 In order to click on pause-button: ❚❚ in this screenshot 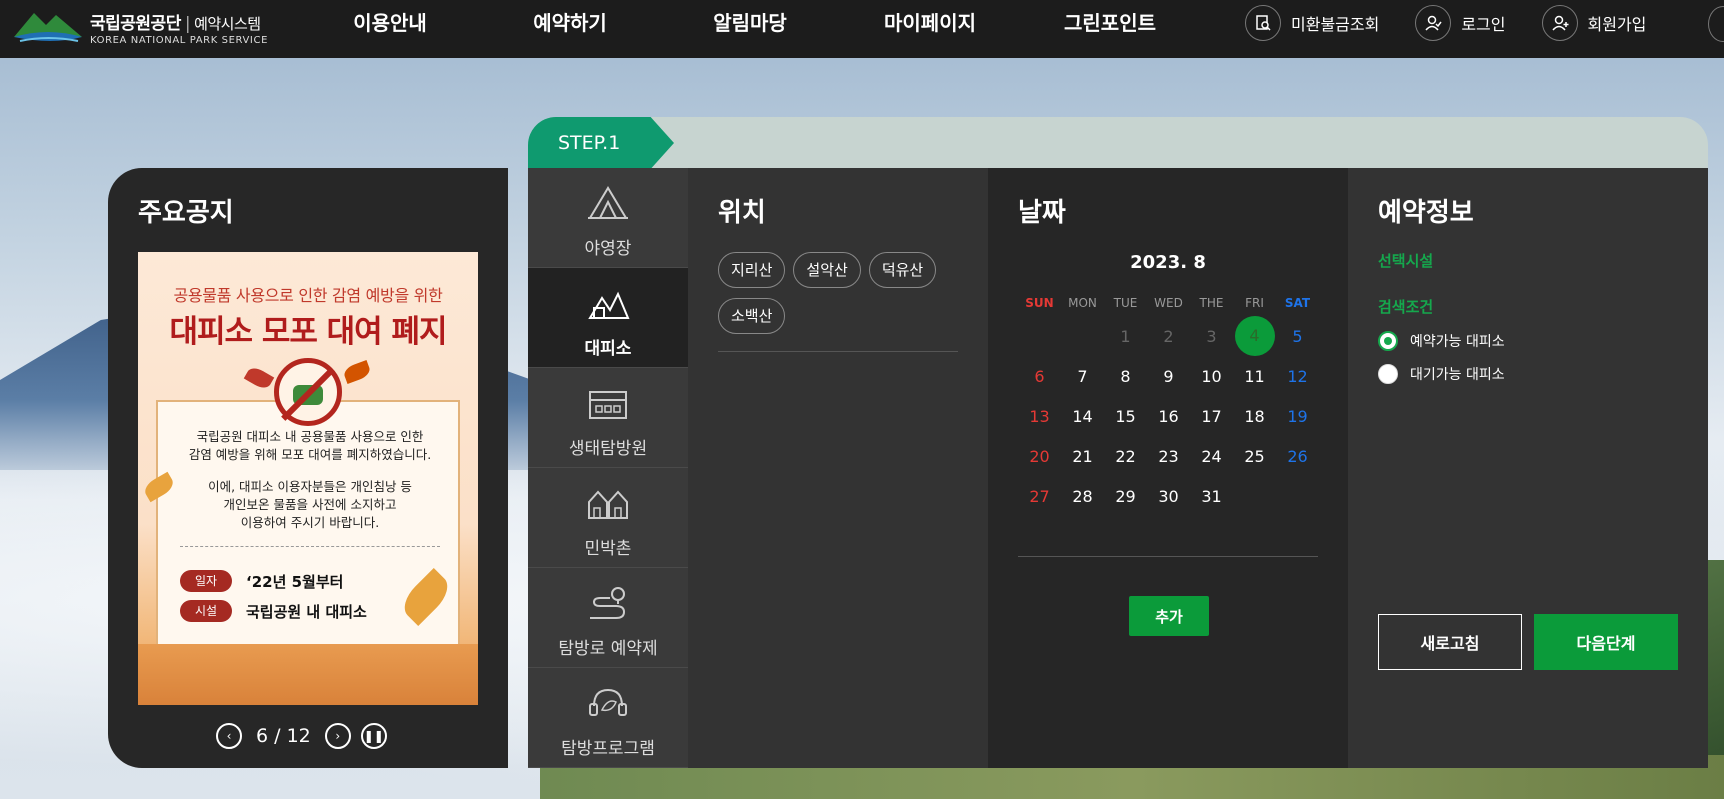, I will do `click(373, 736)`.